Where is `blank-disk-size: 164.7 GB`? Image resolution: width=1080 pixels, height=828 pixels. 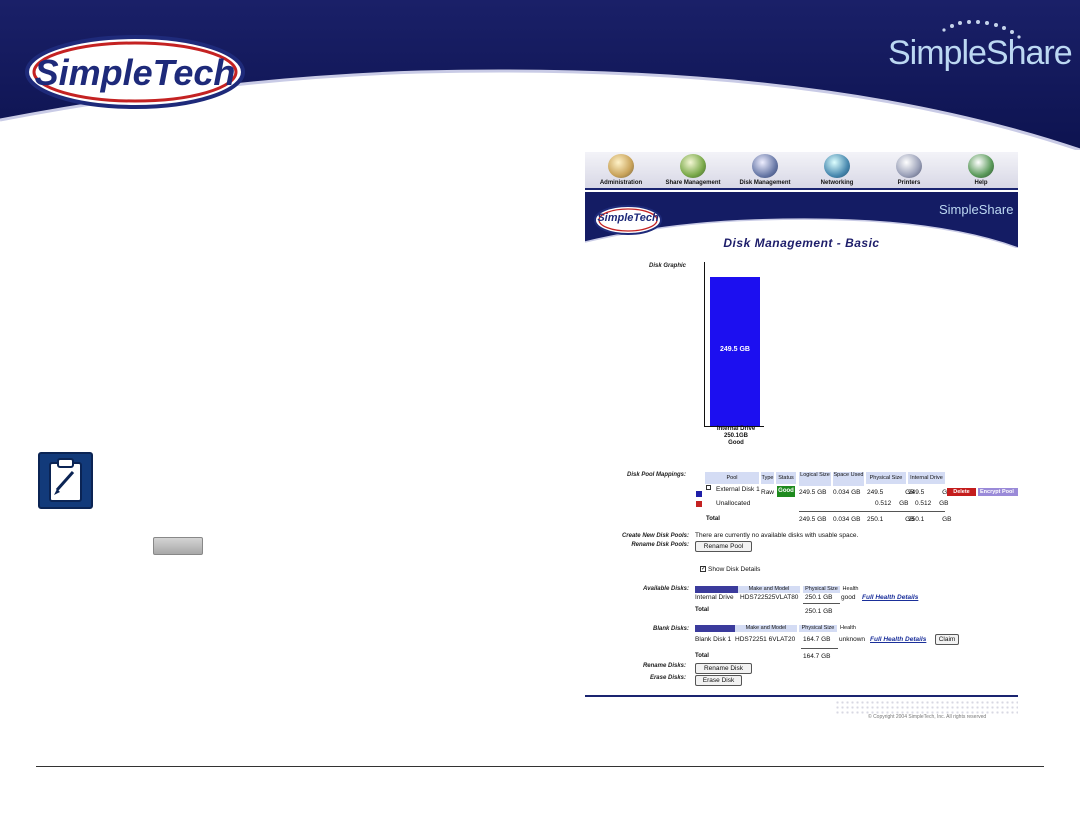
blank-disk-size: 164.7 GB is located at coordinates (817, 639).